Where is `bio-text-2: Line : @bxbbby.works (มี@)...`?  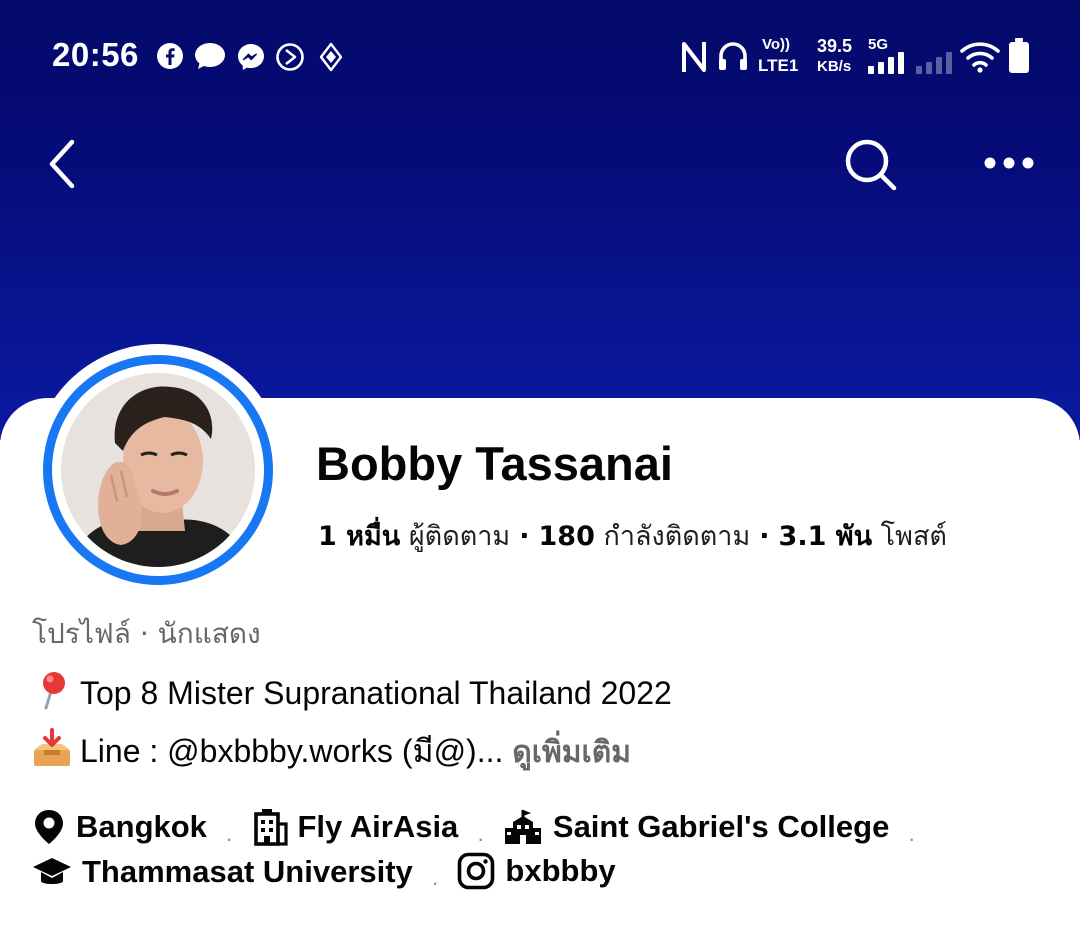
bio-text-2: Line : @bxbbby.works (มี@)... is located at coordinates (292, 751).